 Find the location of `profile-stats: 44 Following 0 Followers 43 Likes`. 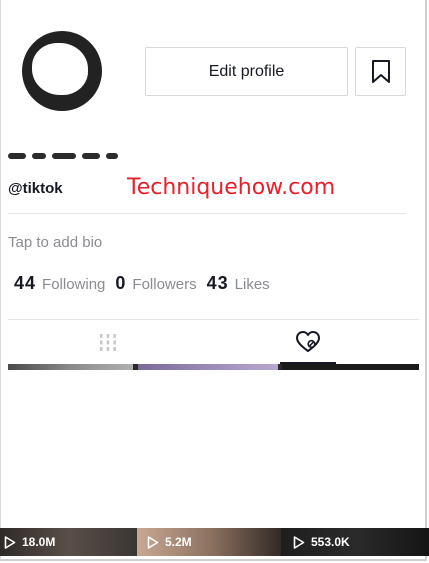

profile-stats: 44 Following 0 Followers 43 Likes is located at coordinates (147, 283).